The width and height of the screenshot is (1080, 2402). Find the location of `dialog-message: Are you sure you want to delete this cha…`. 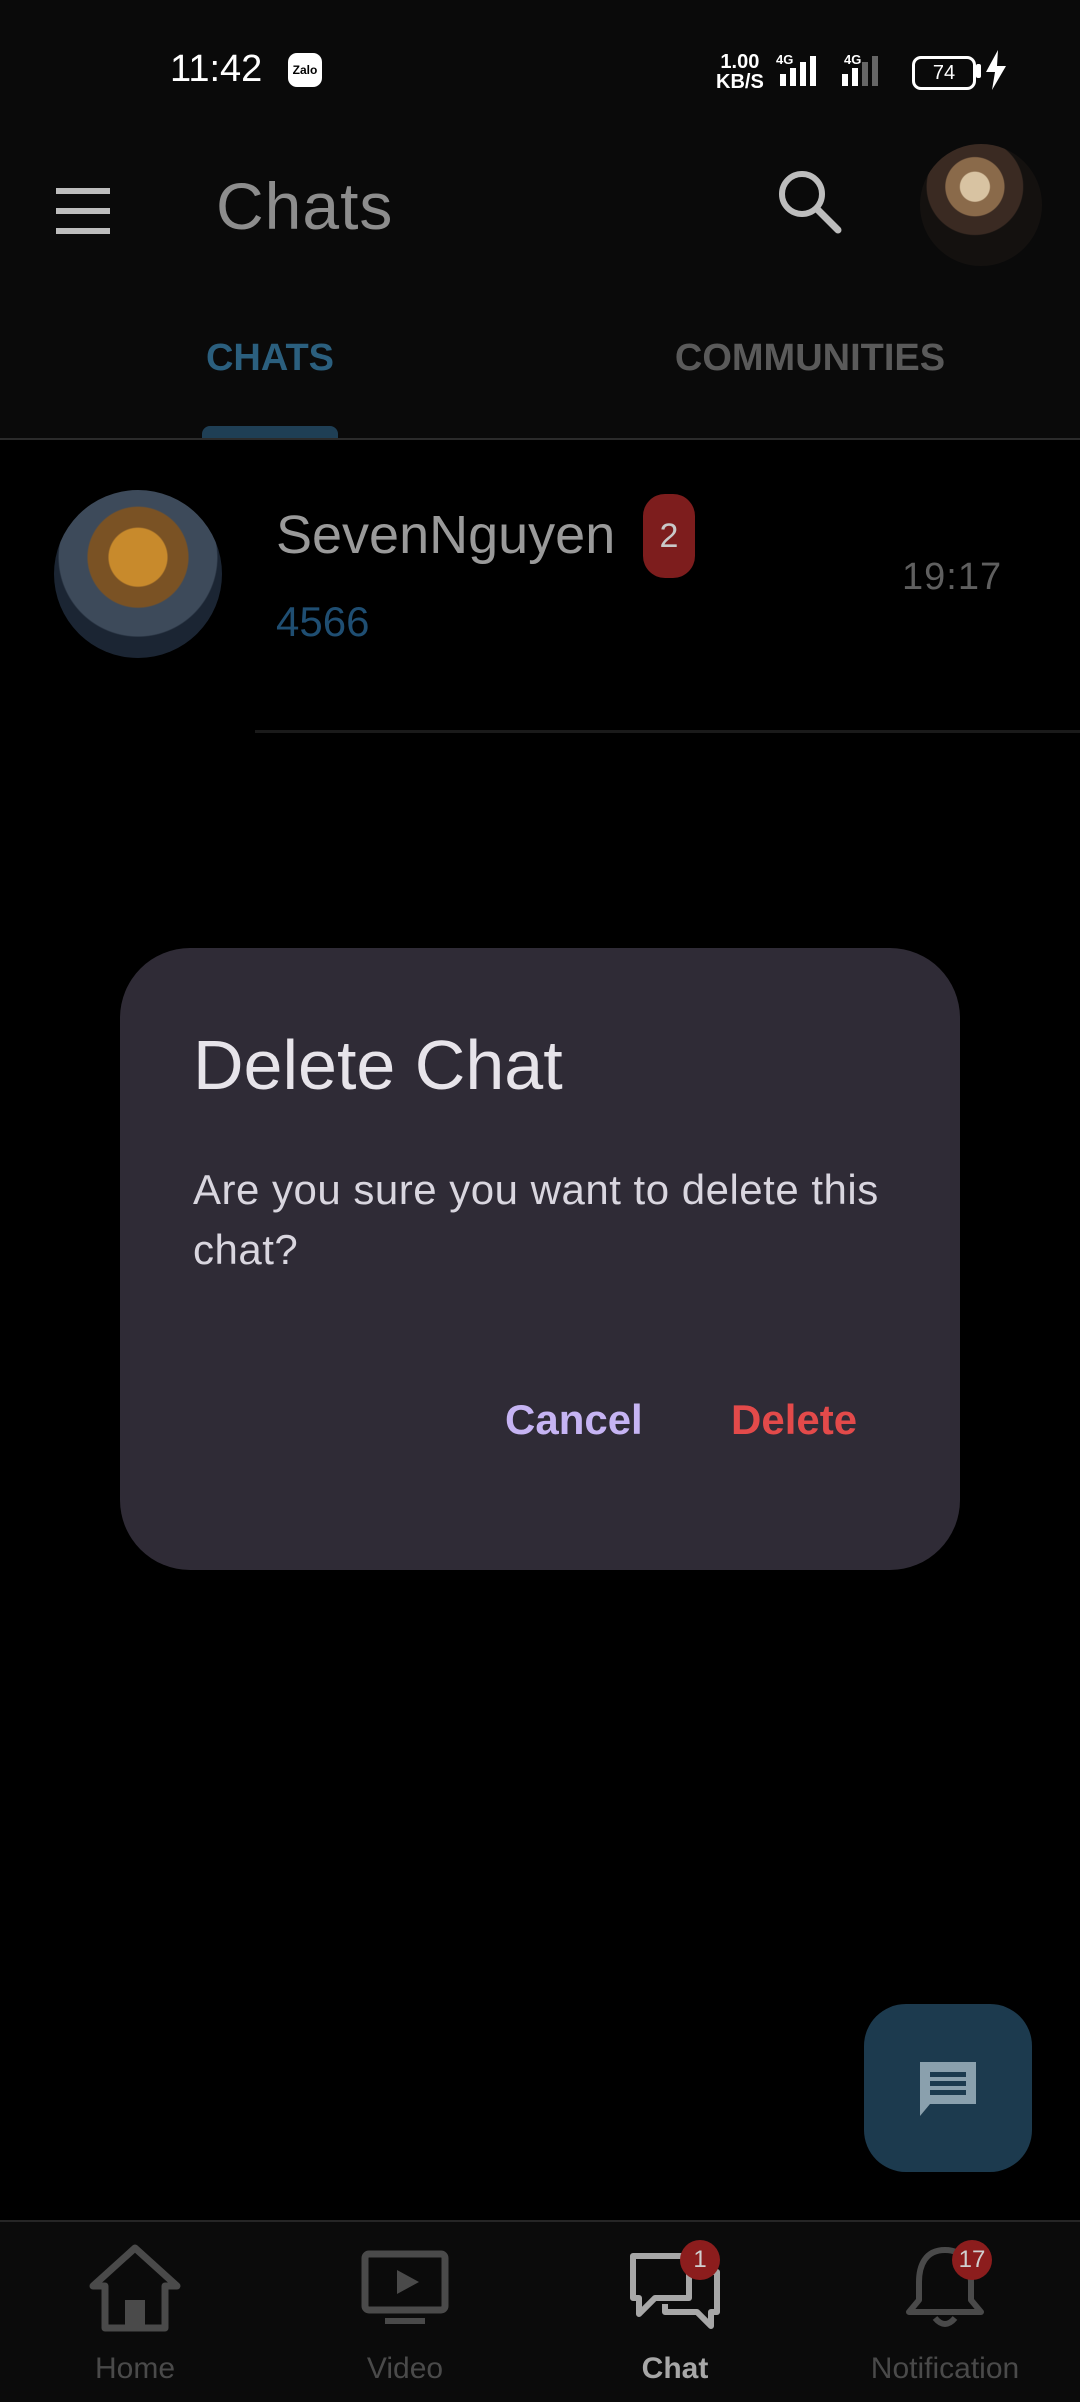

dialog-message: Are you sure you want to delete this cha… is located at coordinates (536, 1219).